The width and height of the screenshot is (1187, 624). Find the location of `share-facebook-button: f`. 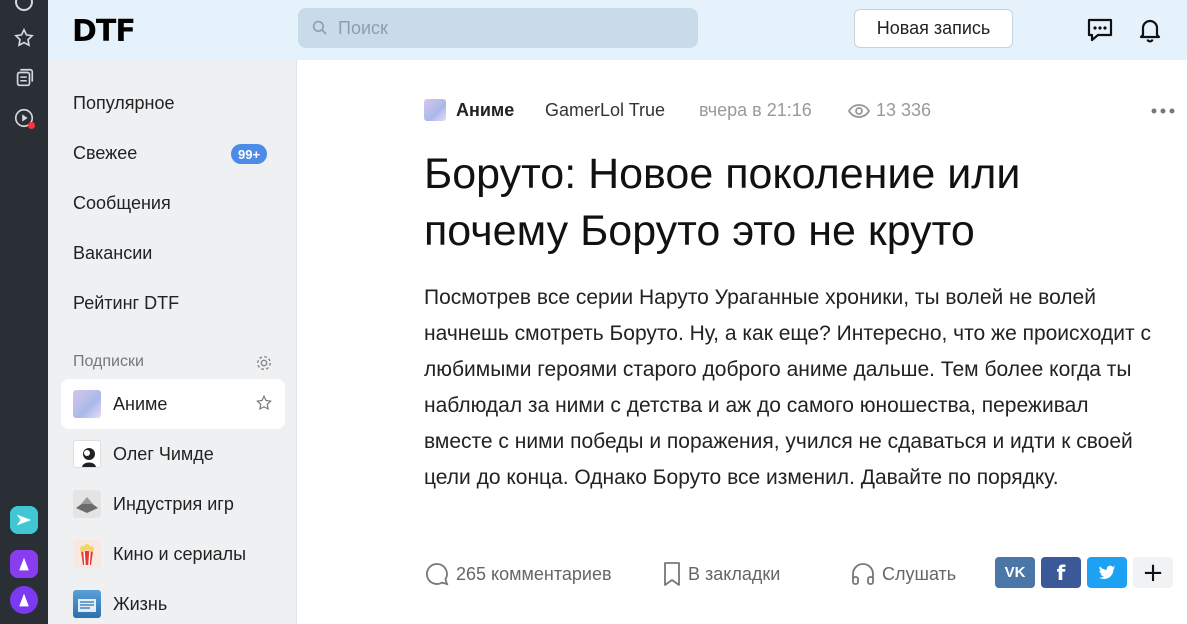

share-facebook-button: f is located at coordinates (1061, 572).